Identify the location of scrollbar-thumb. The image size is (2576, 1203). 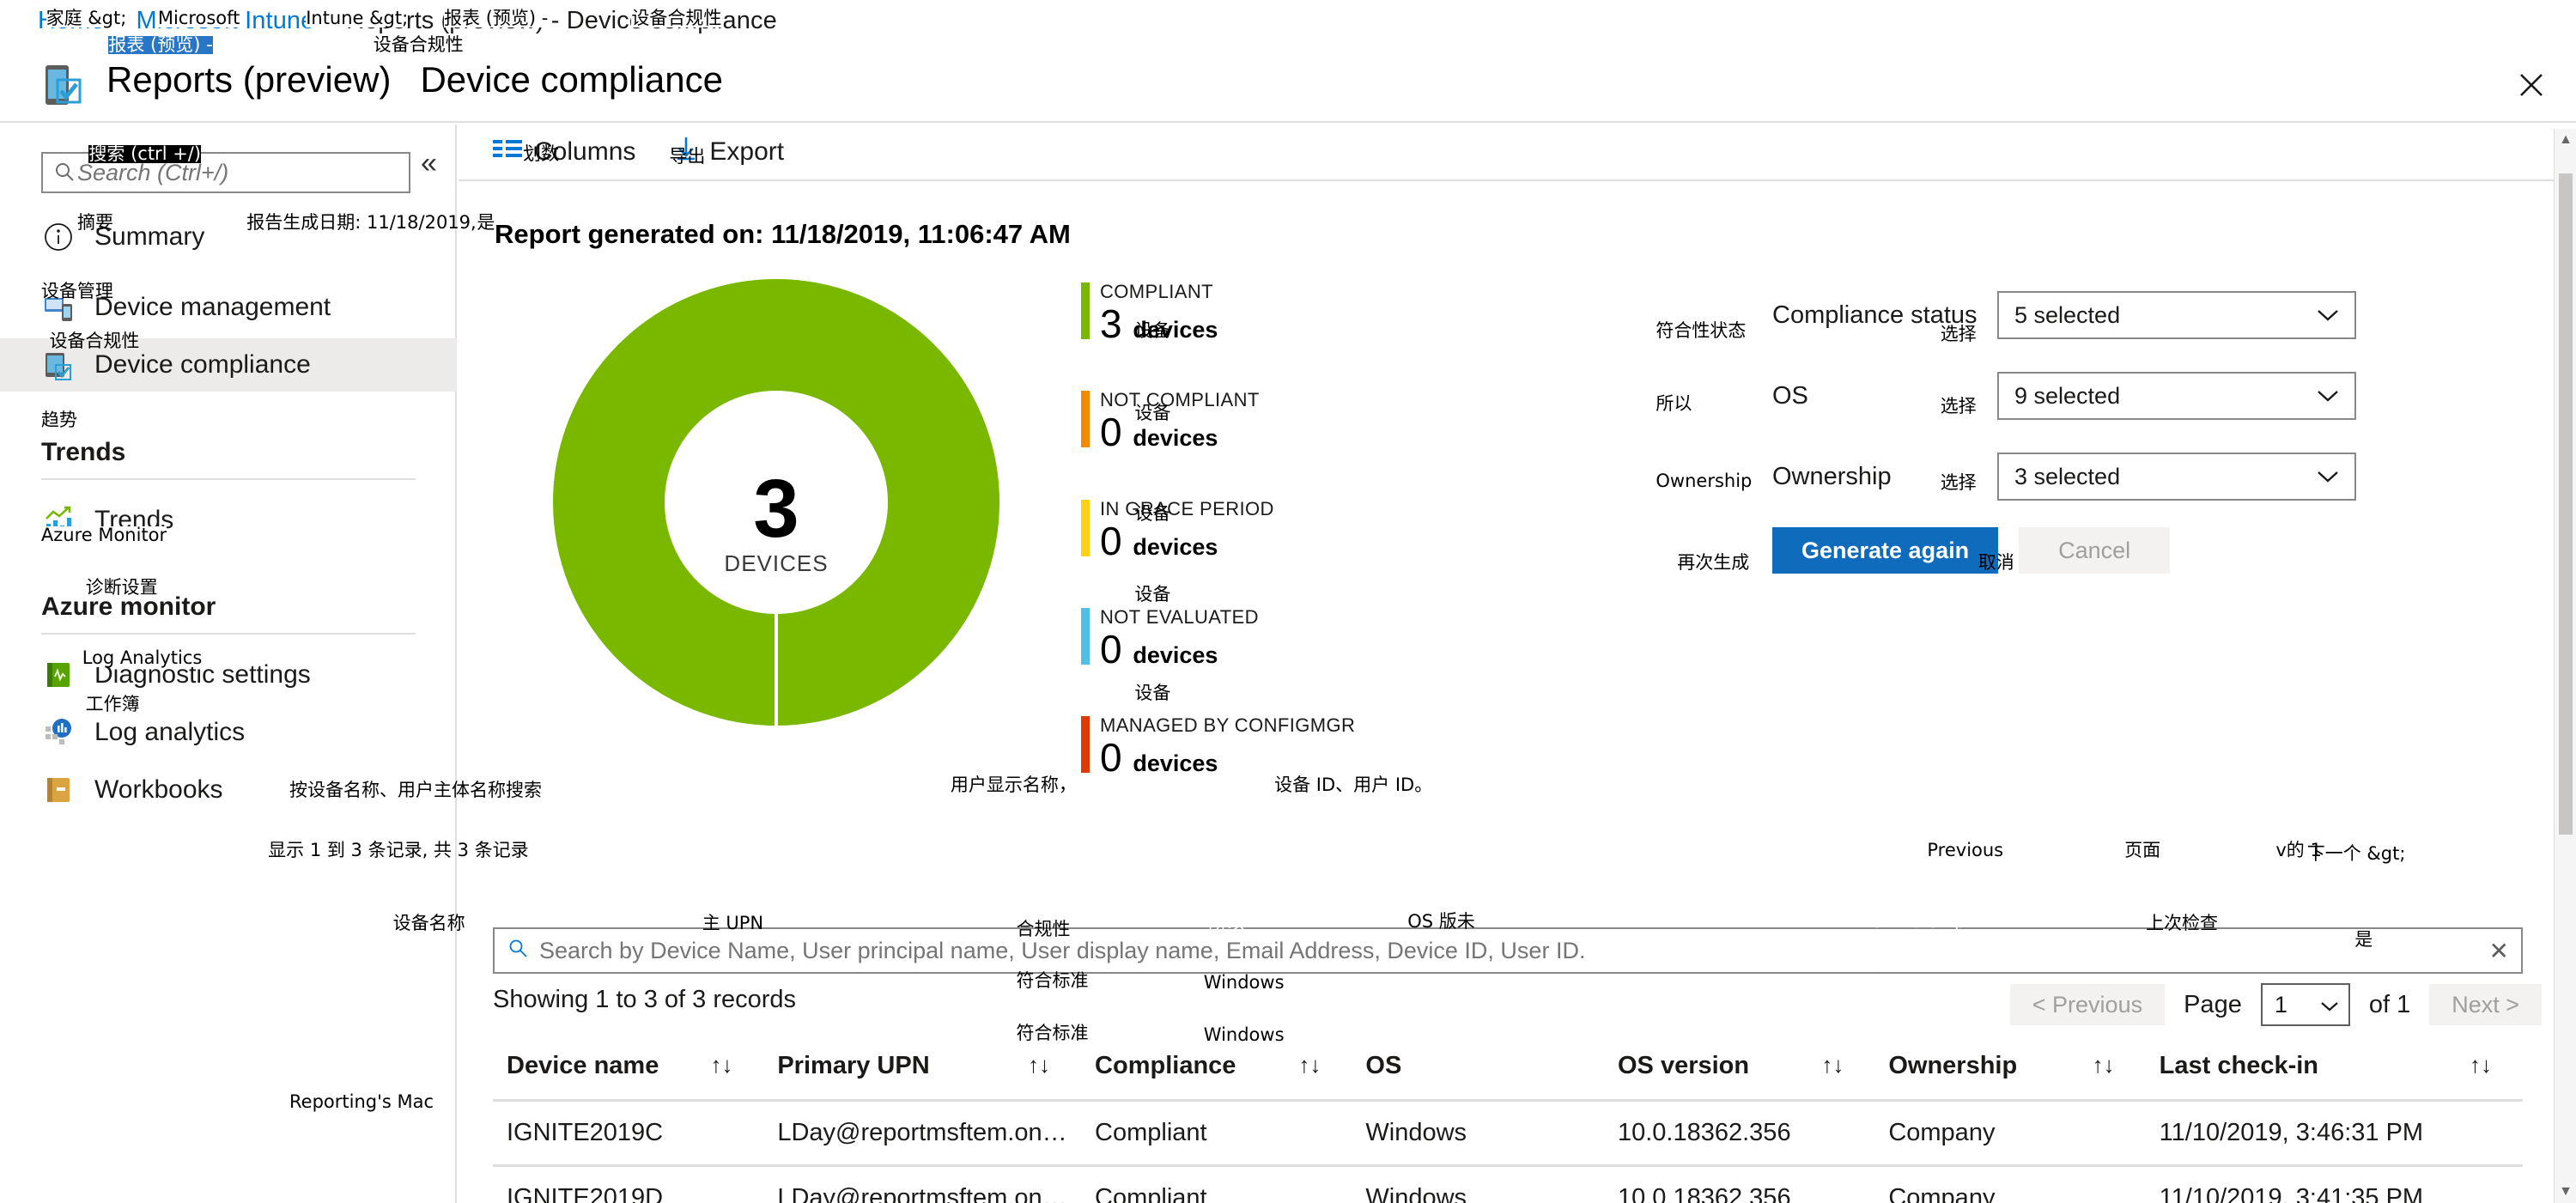
(2566, 504).